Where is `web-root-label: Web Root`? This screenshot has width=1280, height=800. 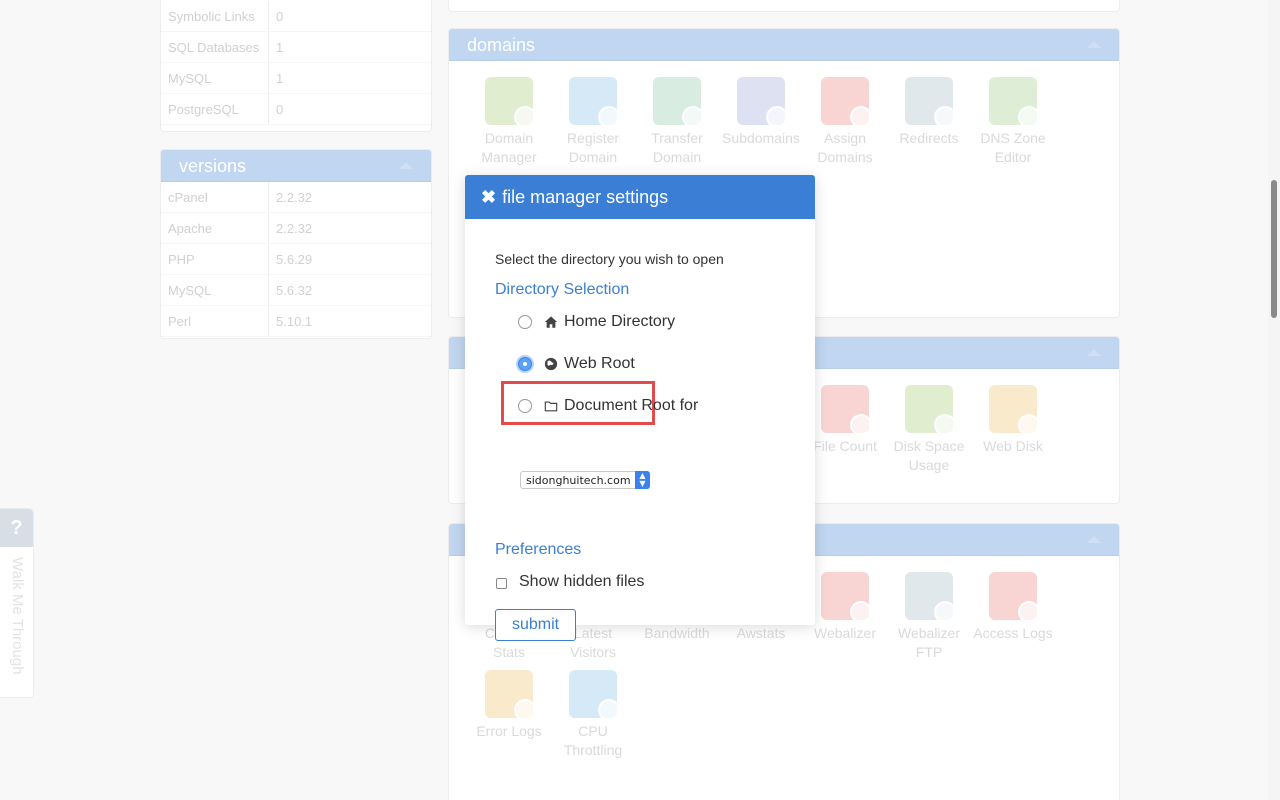 web-root-label: Web Root is located at coordinates (599, 363).